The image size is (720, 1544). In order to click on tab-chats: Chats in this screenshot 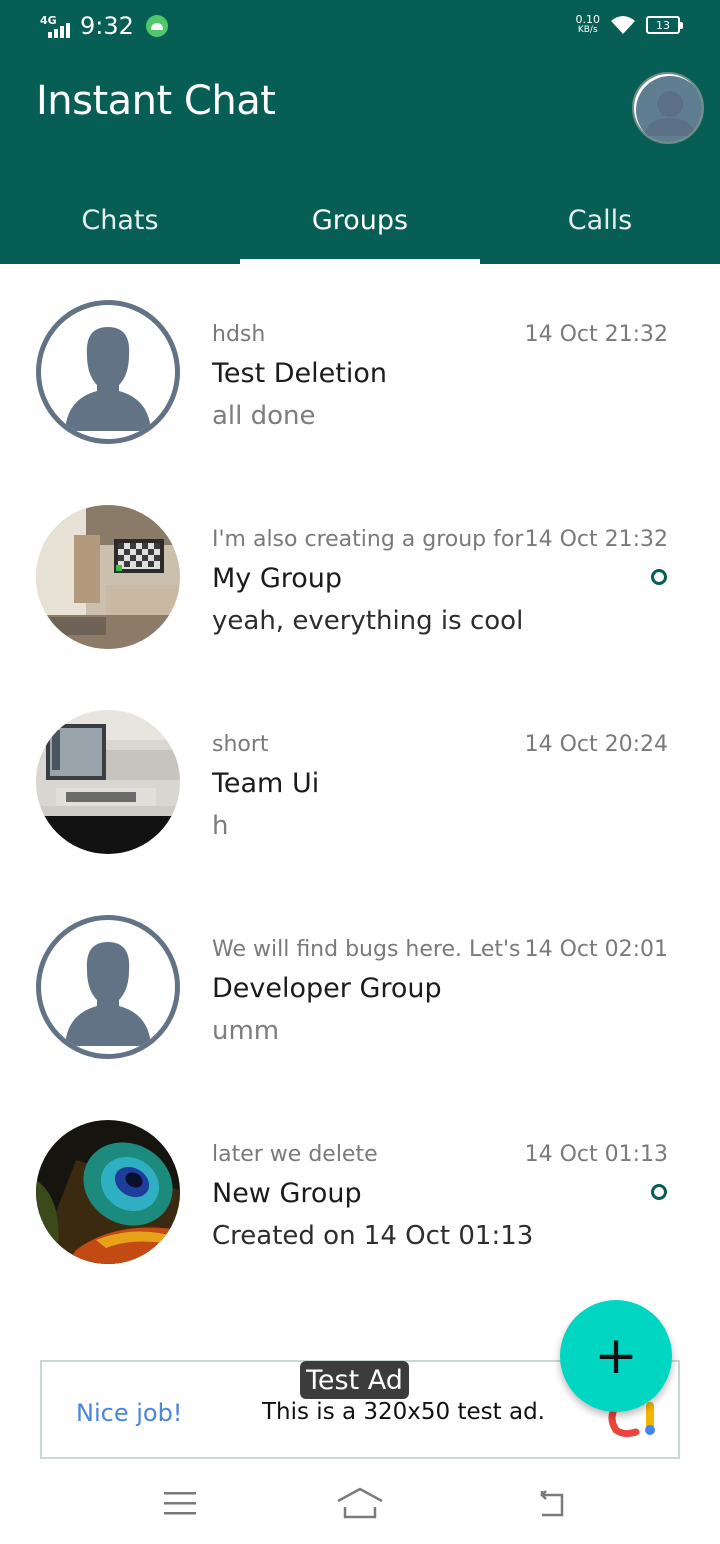, I will do `click(120, 220)`.